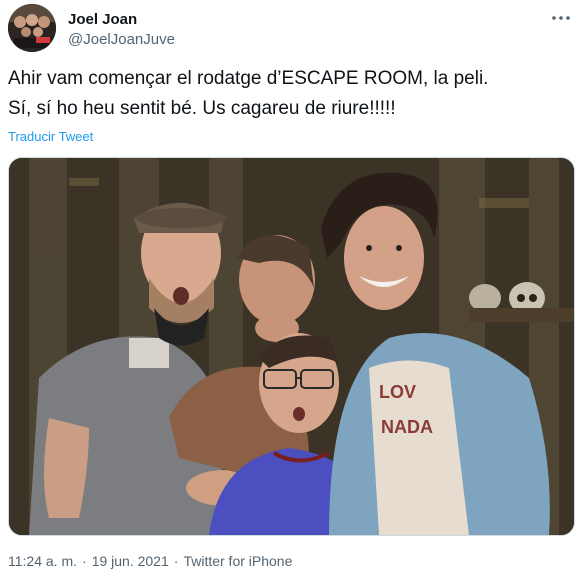 This screenshot has width=587, height=577. What do you see at coordinates (32, 28) in the screenshot?
I see `avatar` at bounding box center [32, 28].